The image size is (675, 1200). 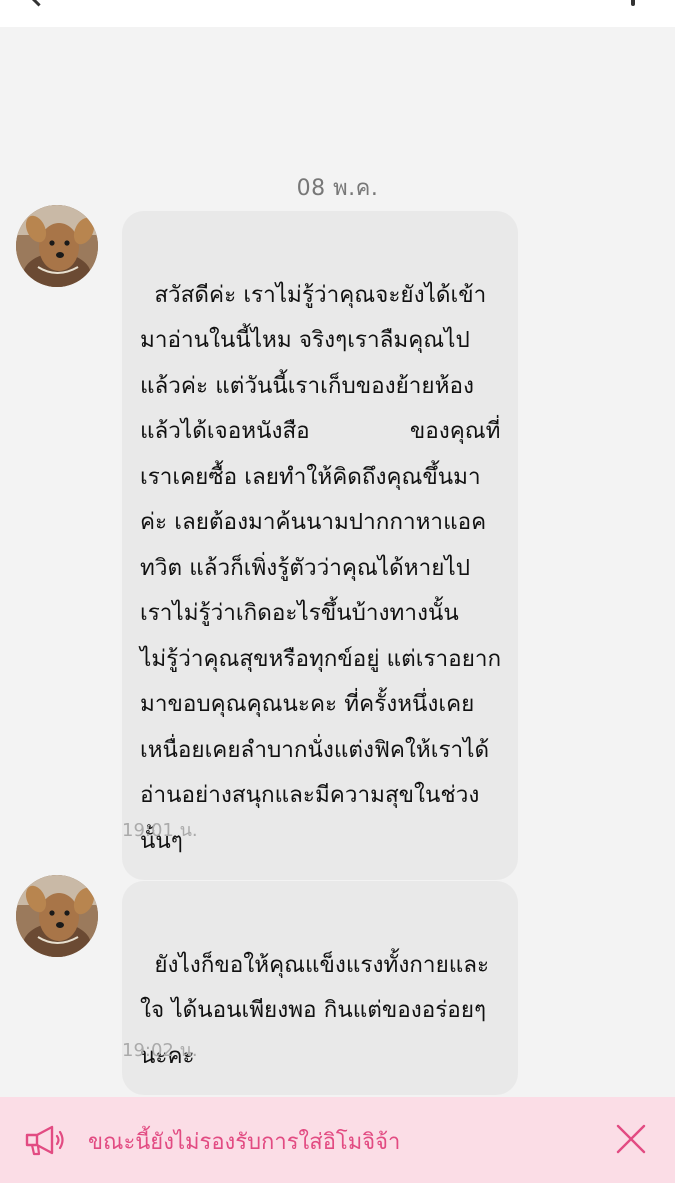 I want to click on message-timestamp: 19:01 น., so click(x=160, y=830).